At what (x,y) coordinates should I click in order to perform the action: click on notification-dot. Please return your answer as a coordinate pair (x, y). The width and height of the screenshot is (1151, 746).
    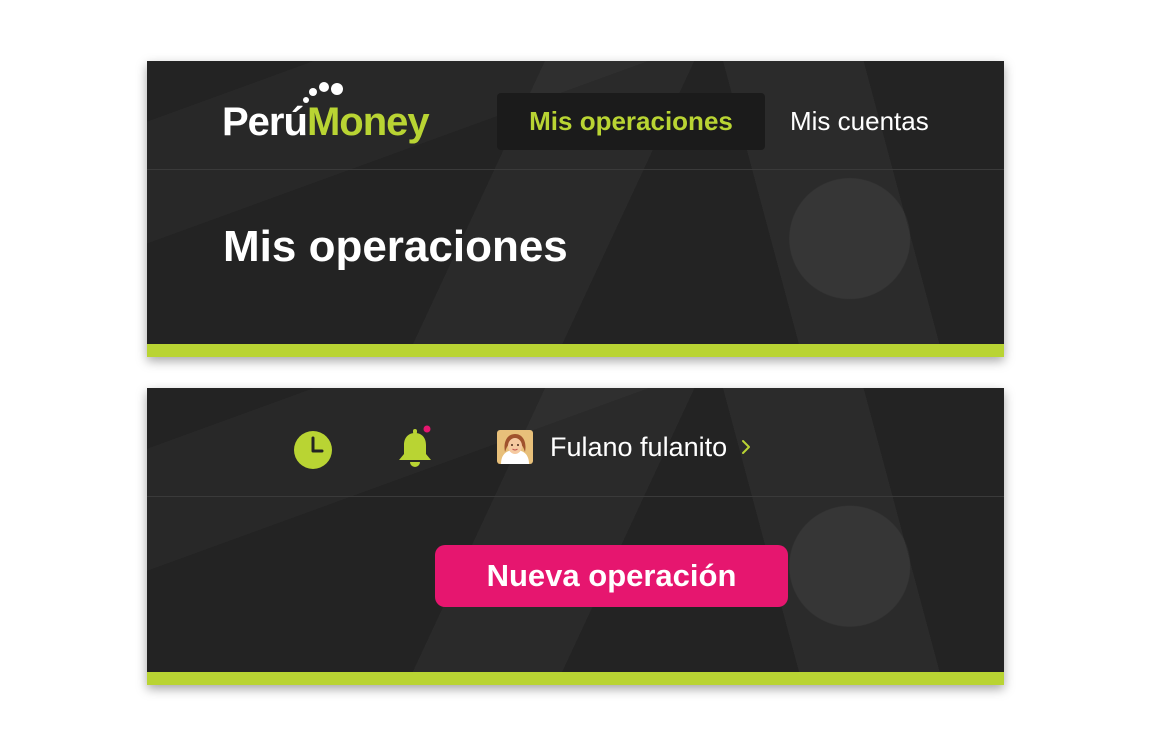
    Looking at the image, I should click on (427, 429).